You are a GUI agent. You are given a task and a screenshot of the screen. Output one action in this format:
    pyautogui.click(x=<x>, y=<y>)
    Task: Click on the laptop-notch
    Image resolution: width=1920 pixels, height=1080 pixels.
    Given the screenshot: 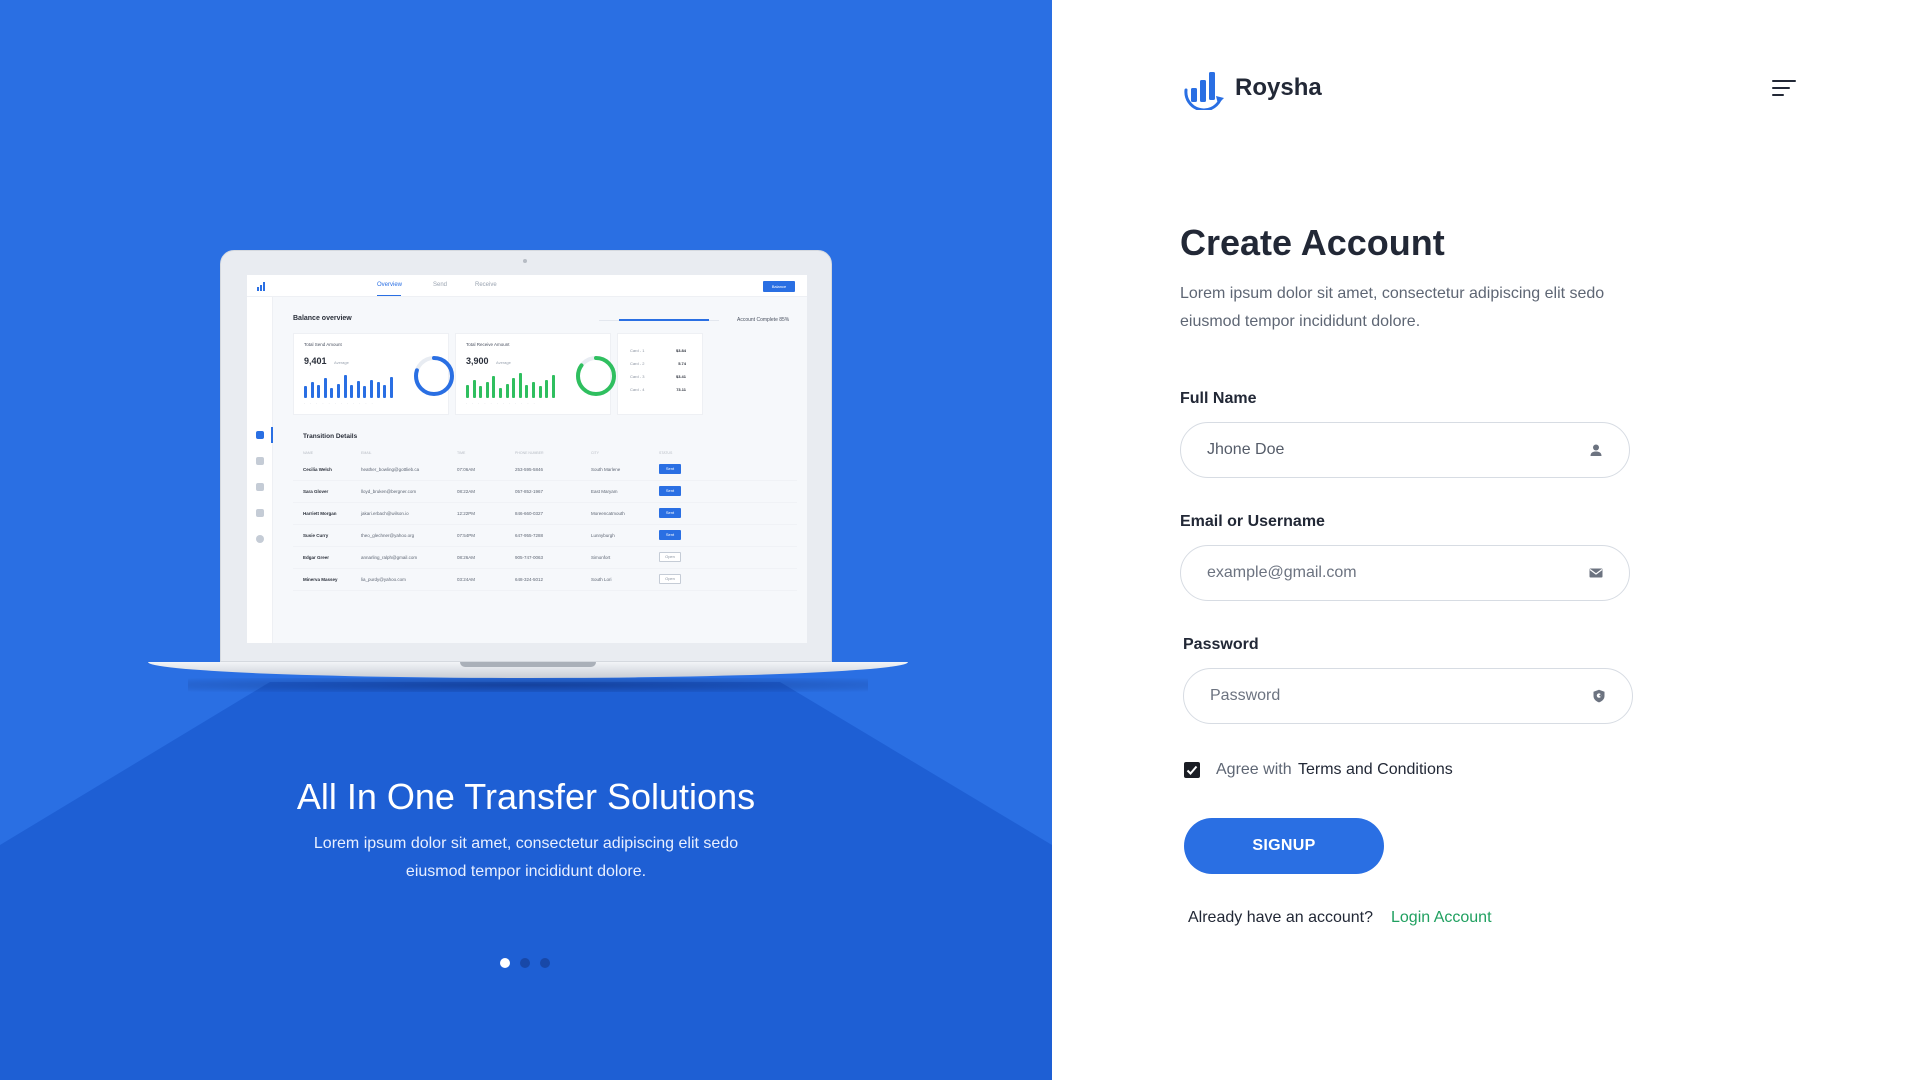 What is the action you would take?
    pyautogui.click(x=528, y=664)
    